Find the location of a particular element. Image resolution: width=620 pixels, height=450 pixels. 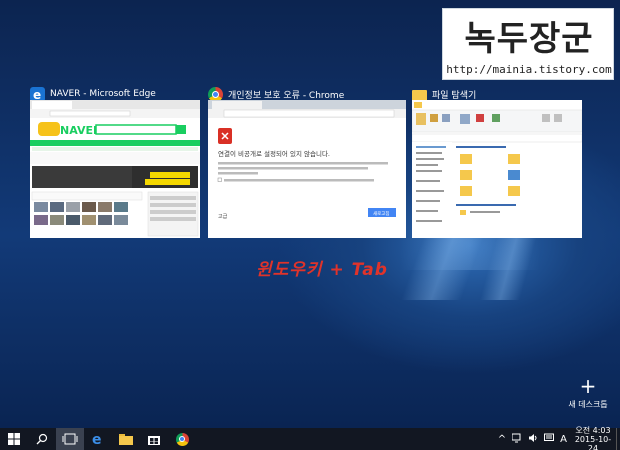

input-method-indicator: A is located at coordinates (563, 439).